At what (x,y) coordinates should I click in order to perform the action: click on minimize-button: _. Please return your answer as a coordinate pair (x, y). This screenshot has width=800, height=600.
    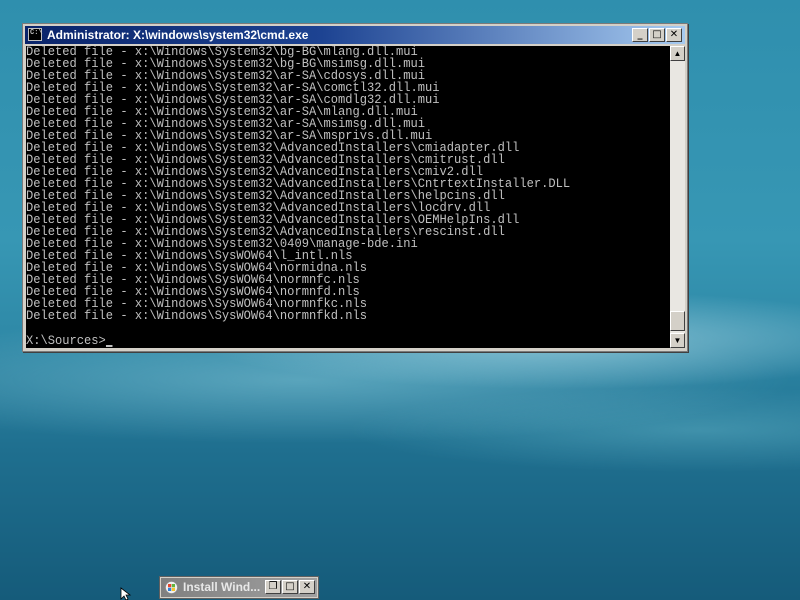
    Looking at the image, I should click on (640, 35).